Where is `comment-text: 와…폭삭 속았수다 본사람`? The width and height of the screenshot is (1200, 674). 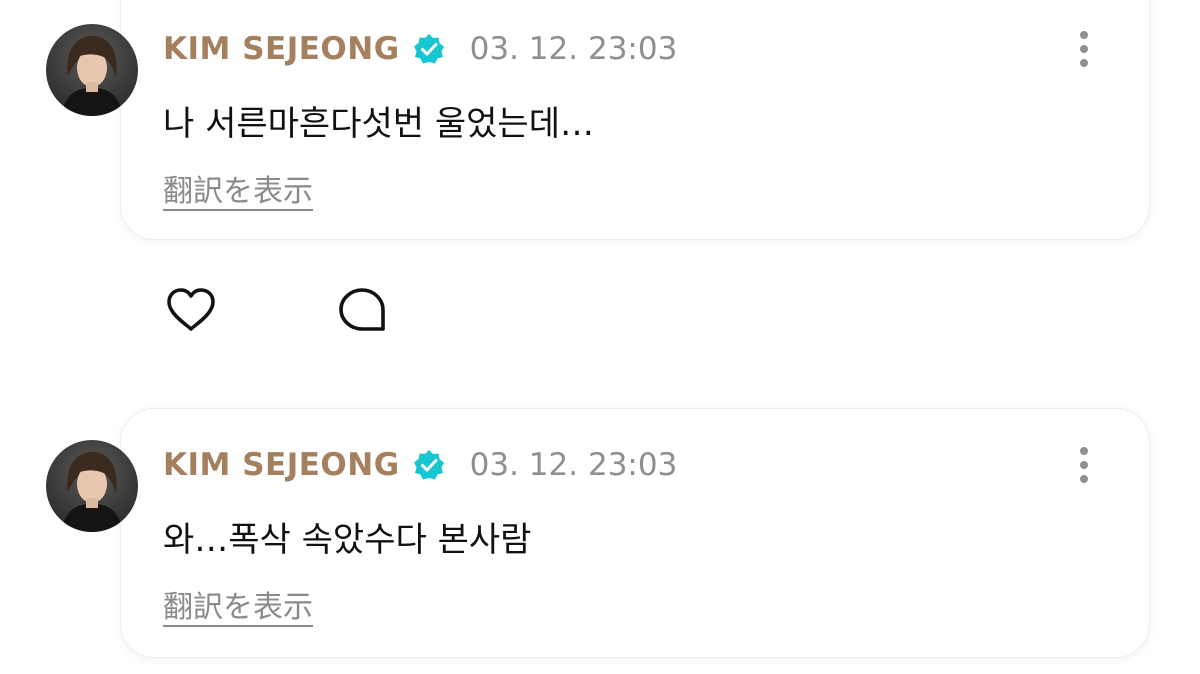 comment-text: 와…폭삭 속았수다 본사람 is located at coordinates (347, 540).